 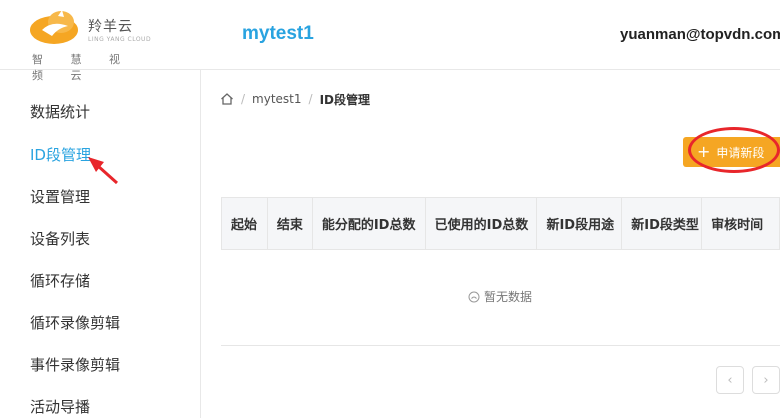 I want to click on sidebar-item-loop-clip: 循环录像剪辑, so click(x=75, y=322).